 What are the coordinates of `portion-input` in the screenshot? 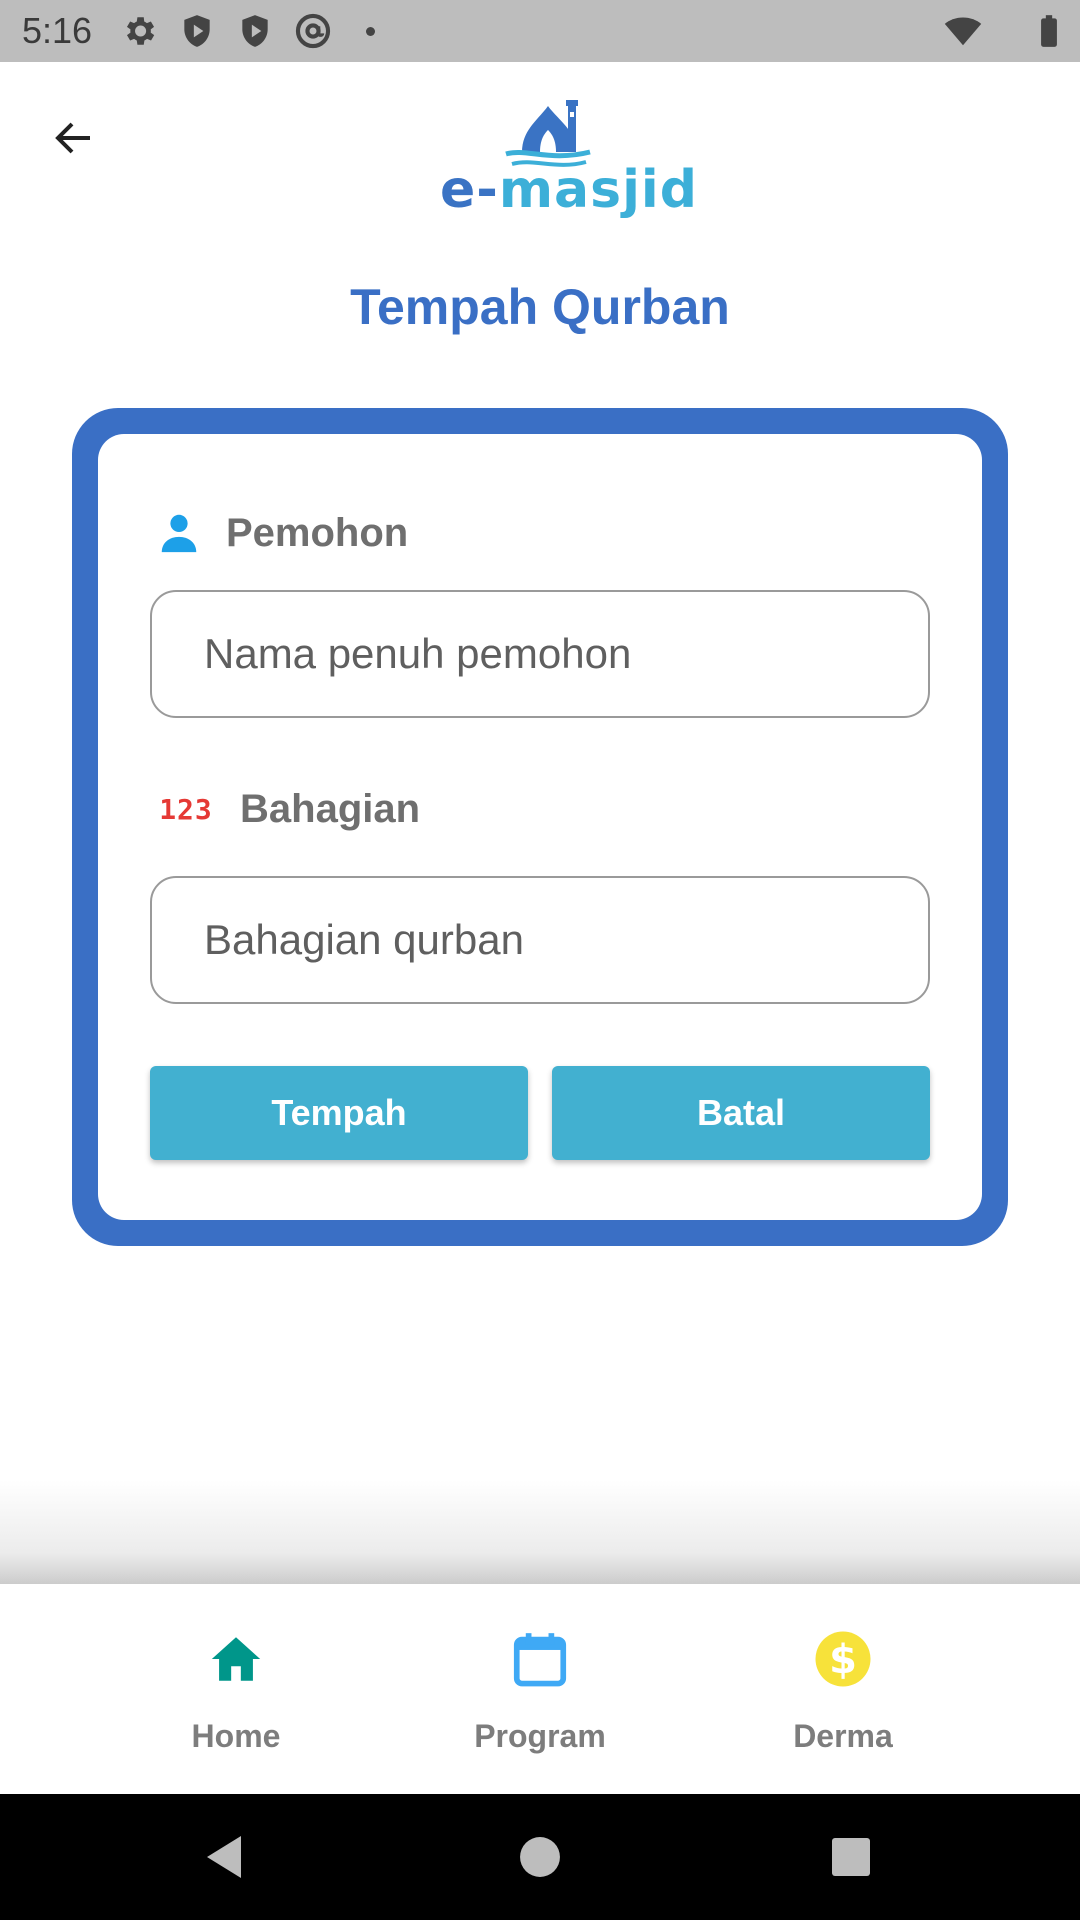 It's located at (566, 940).